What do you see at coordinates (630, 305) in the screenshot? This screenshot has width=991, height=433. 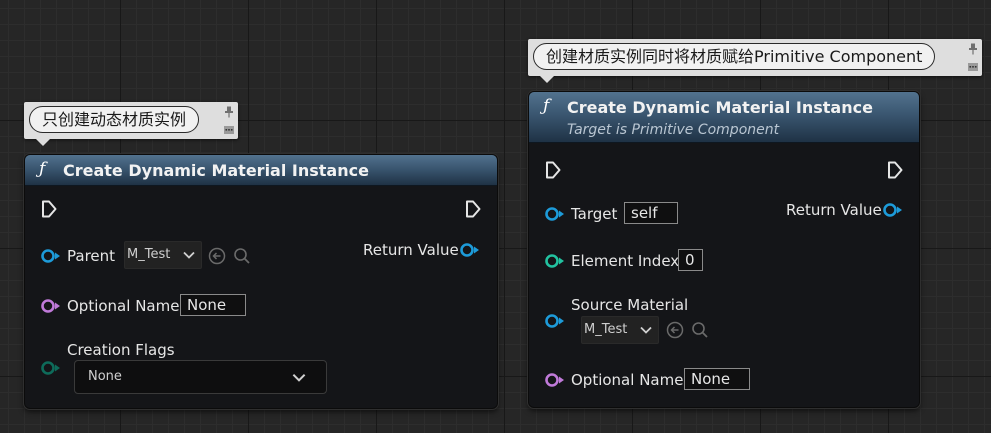 I see `source-material-label: Source Material` at bounding box center [630, 305].